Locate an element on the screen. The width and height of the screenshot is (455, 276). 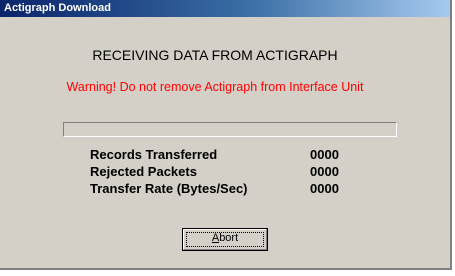
window-title: Actigraph Download is located at coordinates (57, 8).